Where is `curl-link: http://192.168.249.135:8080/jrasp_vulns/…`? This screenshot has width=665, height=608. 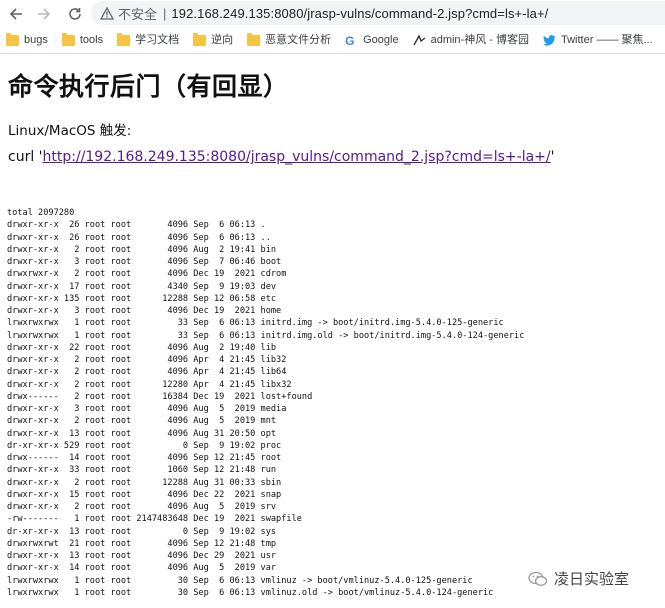 curl-link: http://192.168.249.135:8080/jrasp_vulns/… is located at coordinates (297, 157).